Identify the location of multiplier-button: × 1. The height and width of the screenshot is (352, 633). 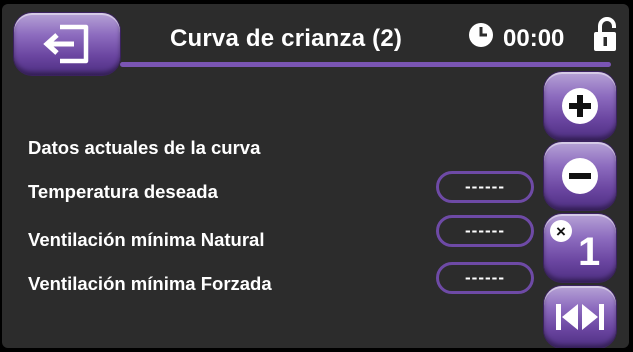
(580, 248).